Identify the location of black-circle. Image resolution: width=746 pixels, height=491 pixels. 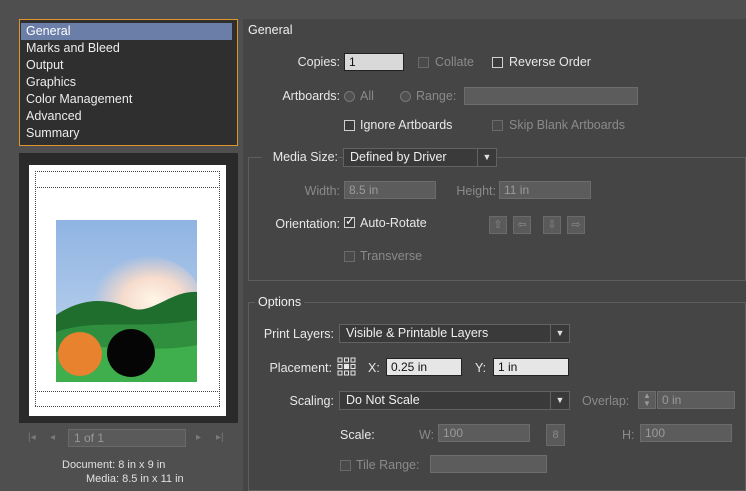
(131, 353).